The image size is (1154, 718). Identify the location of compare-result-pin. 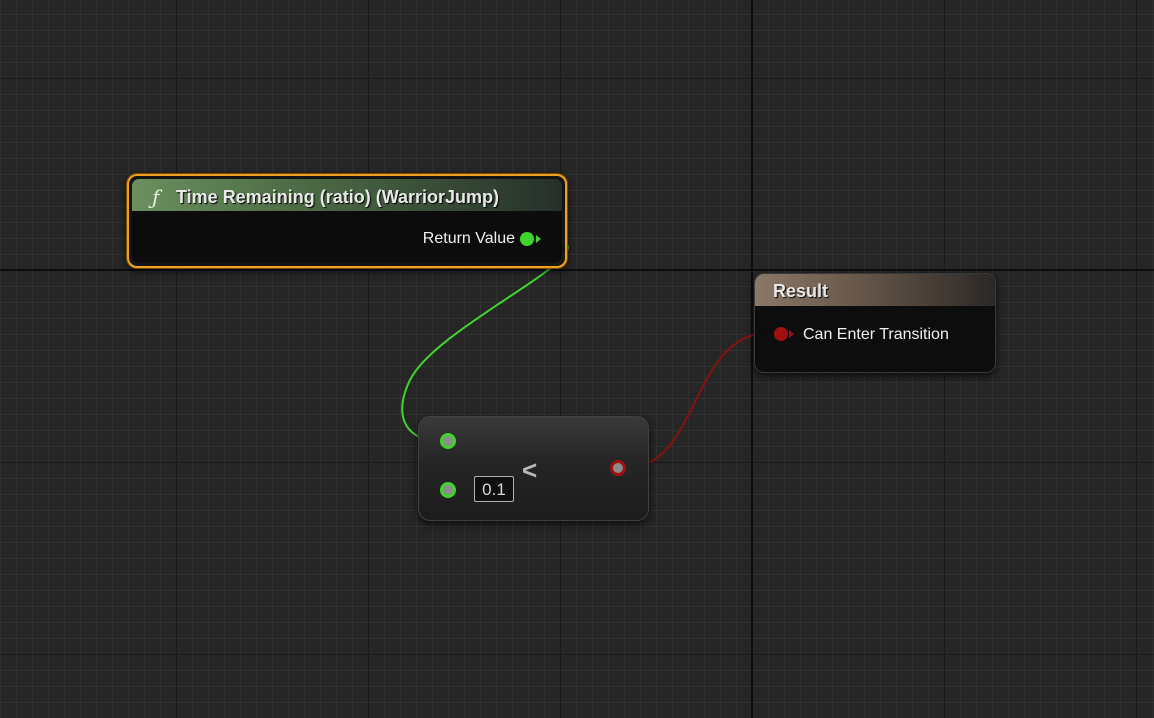
(618, 468).